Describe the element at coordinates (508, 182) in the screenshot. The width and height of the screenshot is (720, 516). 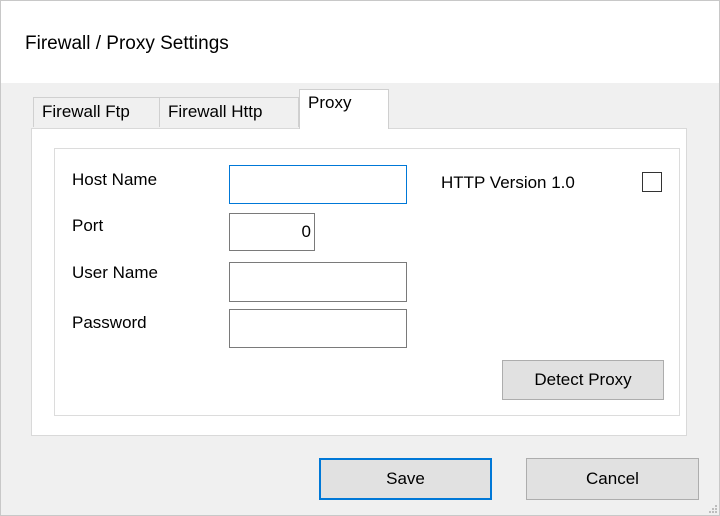
I see `http-version-label: HTTP Version 1.0` at that location.